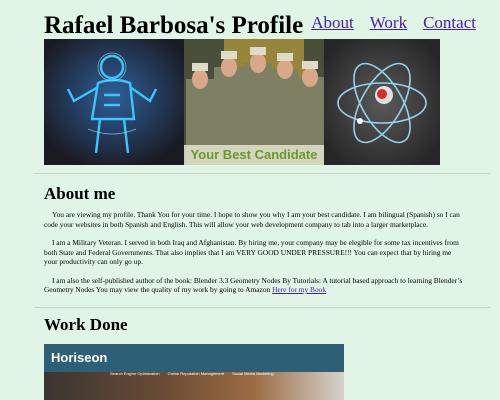 This screenshot has height=400, width=500. Describe the element at coordinates (449, 23) in the screenshot. I see `nav-link-contact: Contact` at that location.